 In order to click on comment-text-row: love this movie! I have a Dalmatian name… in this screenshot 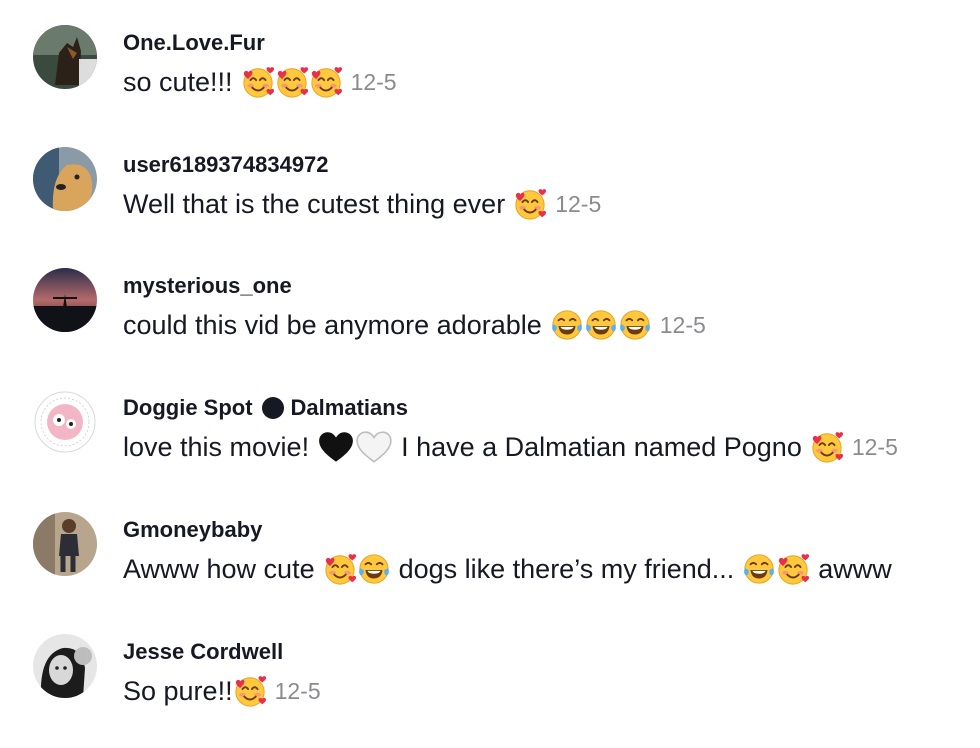, I will do `click(510, 447)`.